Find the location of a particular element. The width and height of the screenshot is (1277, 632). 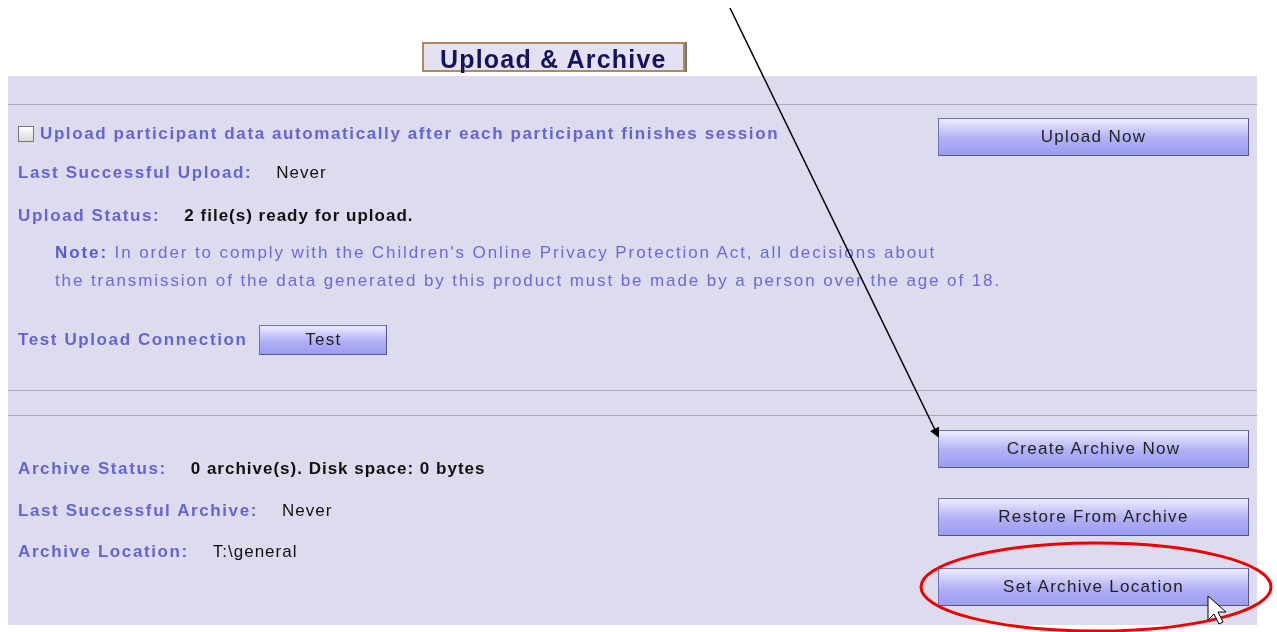

field-label: Archive Location: is located at coordinates (103, 552).